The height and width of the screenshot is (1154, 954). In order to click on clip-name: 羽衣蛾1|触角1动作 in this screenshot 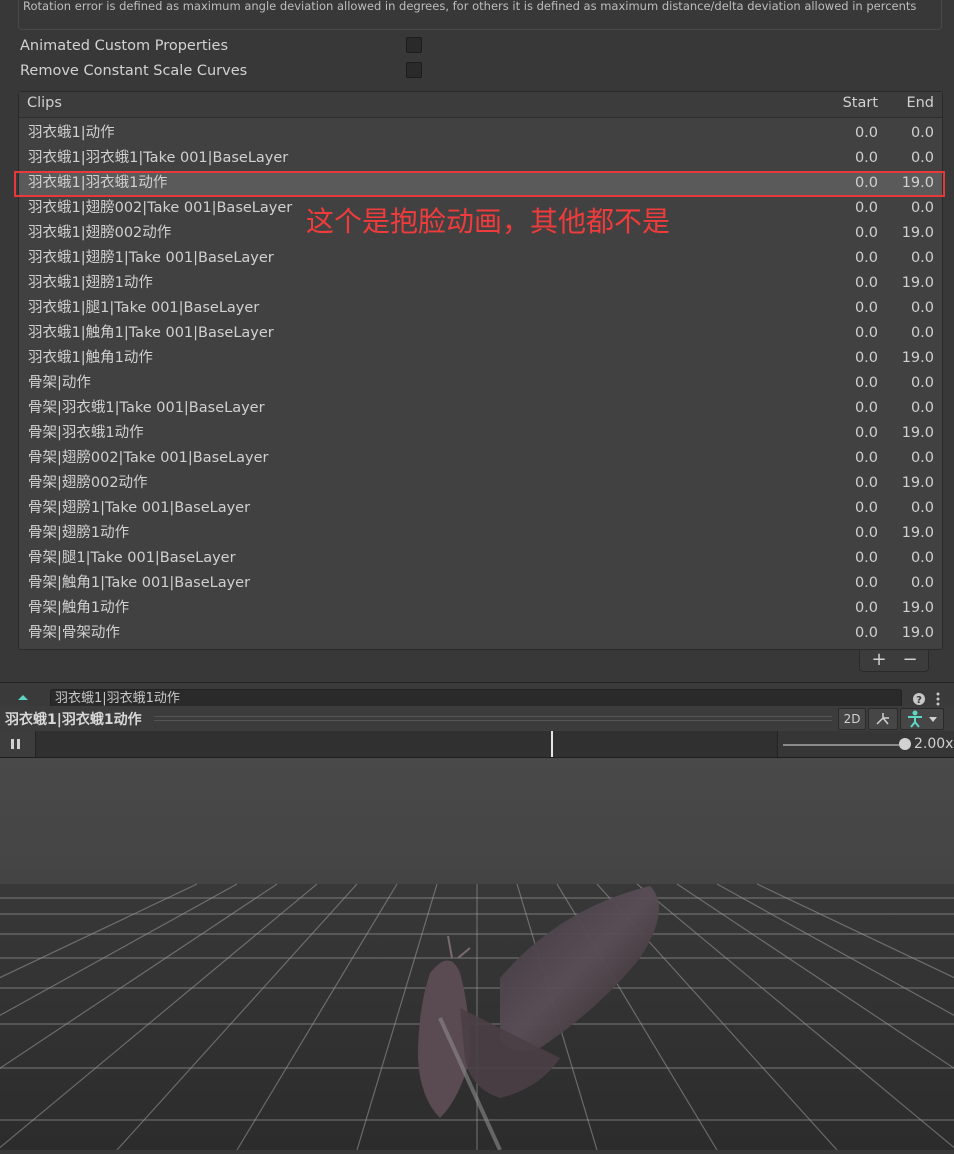, I will do `click(90, 358)`.